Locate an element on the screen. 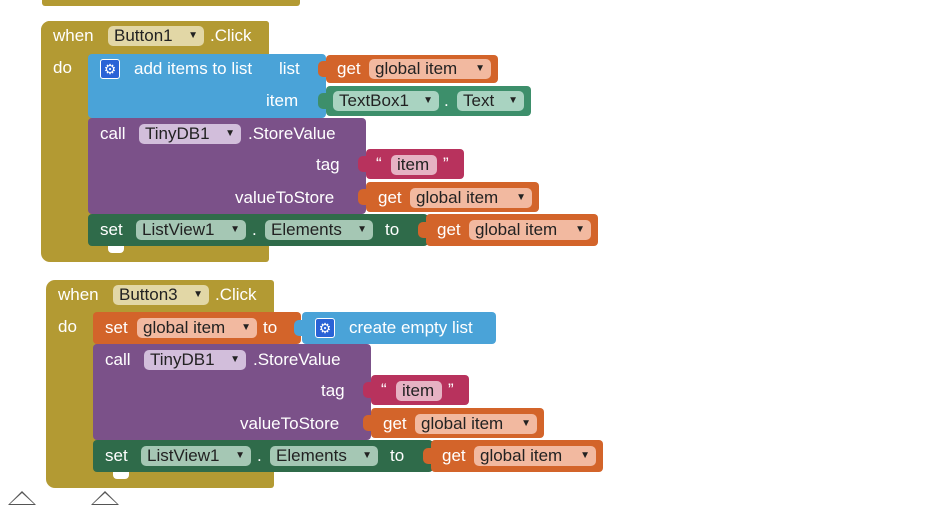  component-dropdown-button3: Button3 ▼ is located at coordinates (161, 295).